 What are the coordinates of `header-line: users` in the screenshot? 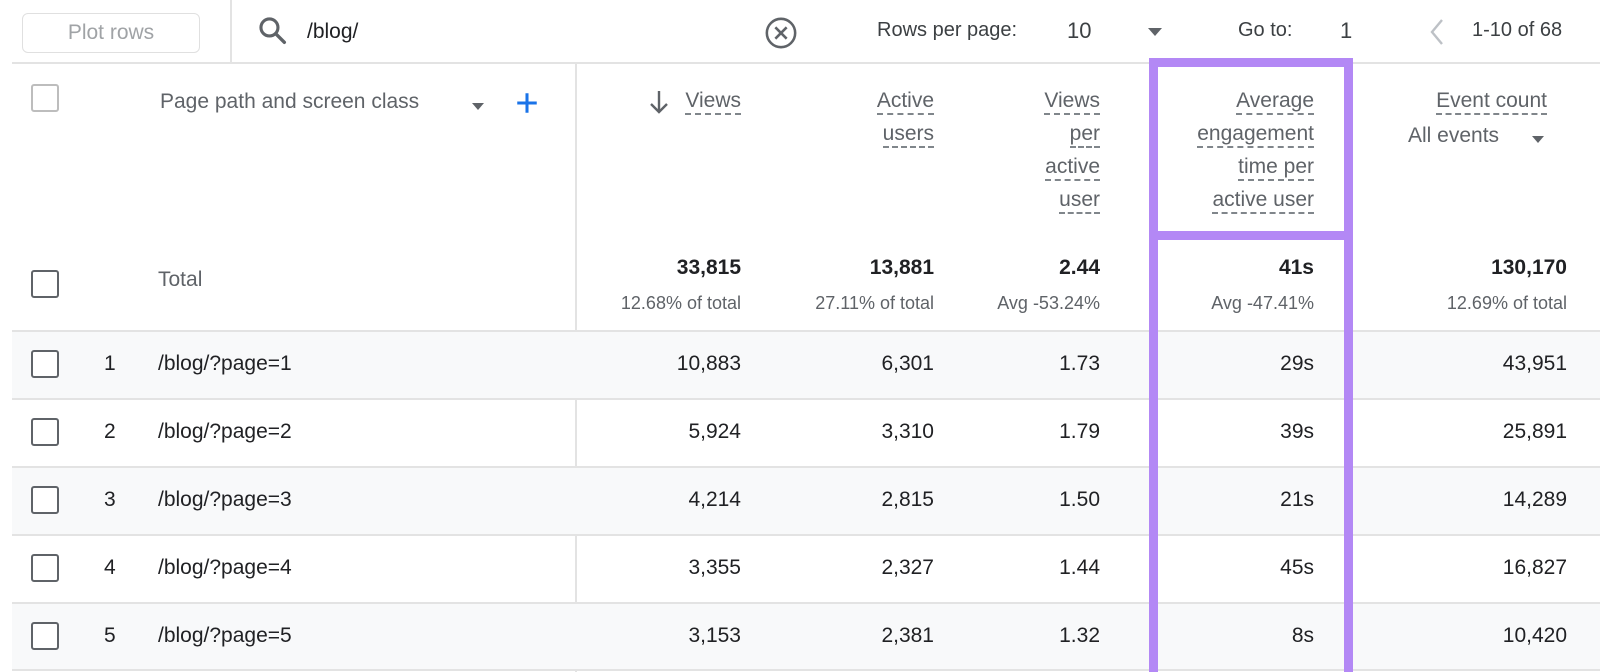 It's located at (908, 135).